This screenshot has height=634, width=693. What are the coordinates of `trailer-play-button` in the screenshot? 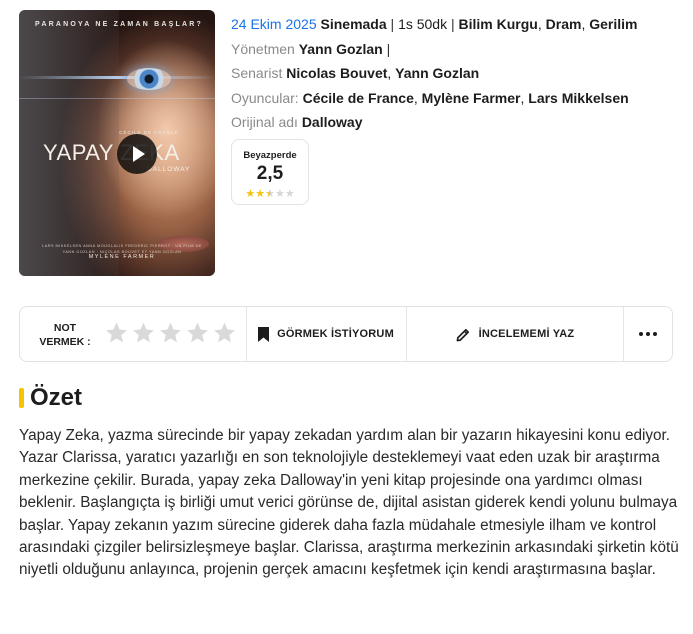 It's located at (137, 154).